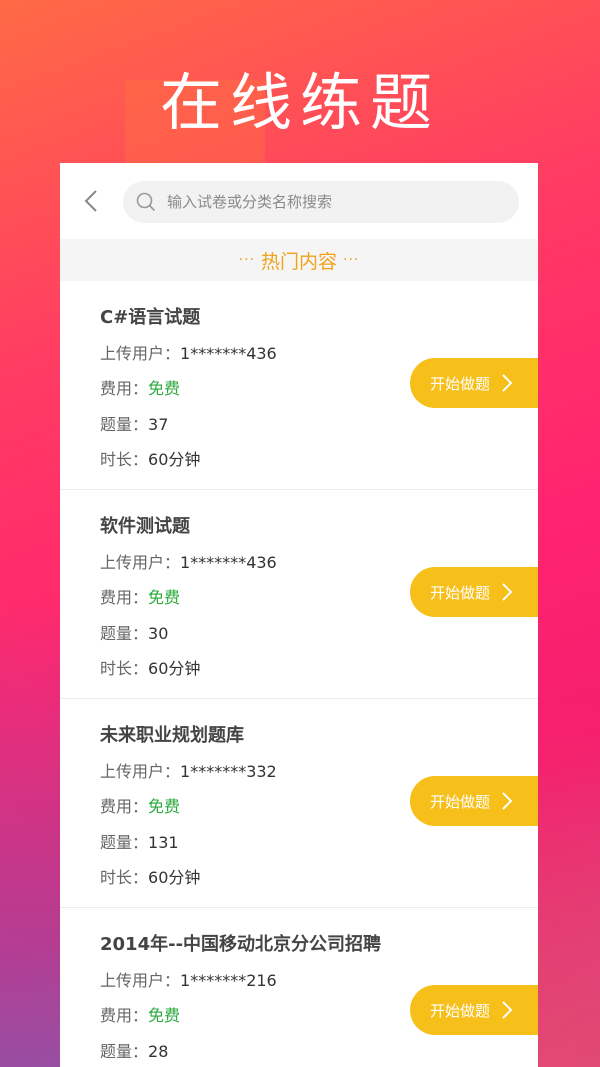  Describe the element at coordinates (228, 771) in the screenshot. I see `uploader-value: 1*******332` at that location.